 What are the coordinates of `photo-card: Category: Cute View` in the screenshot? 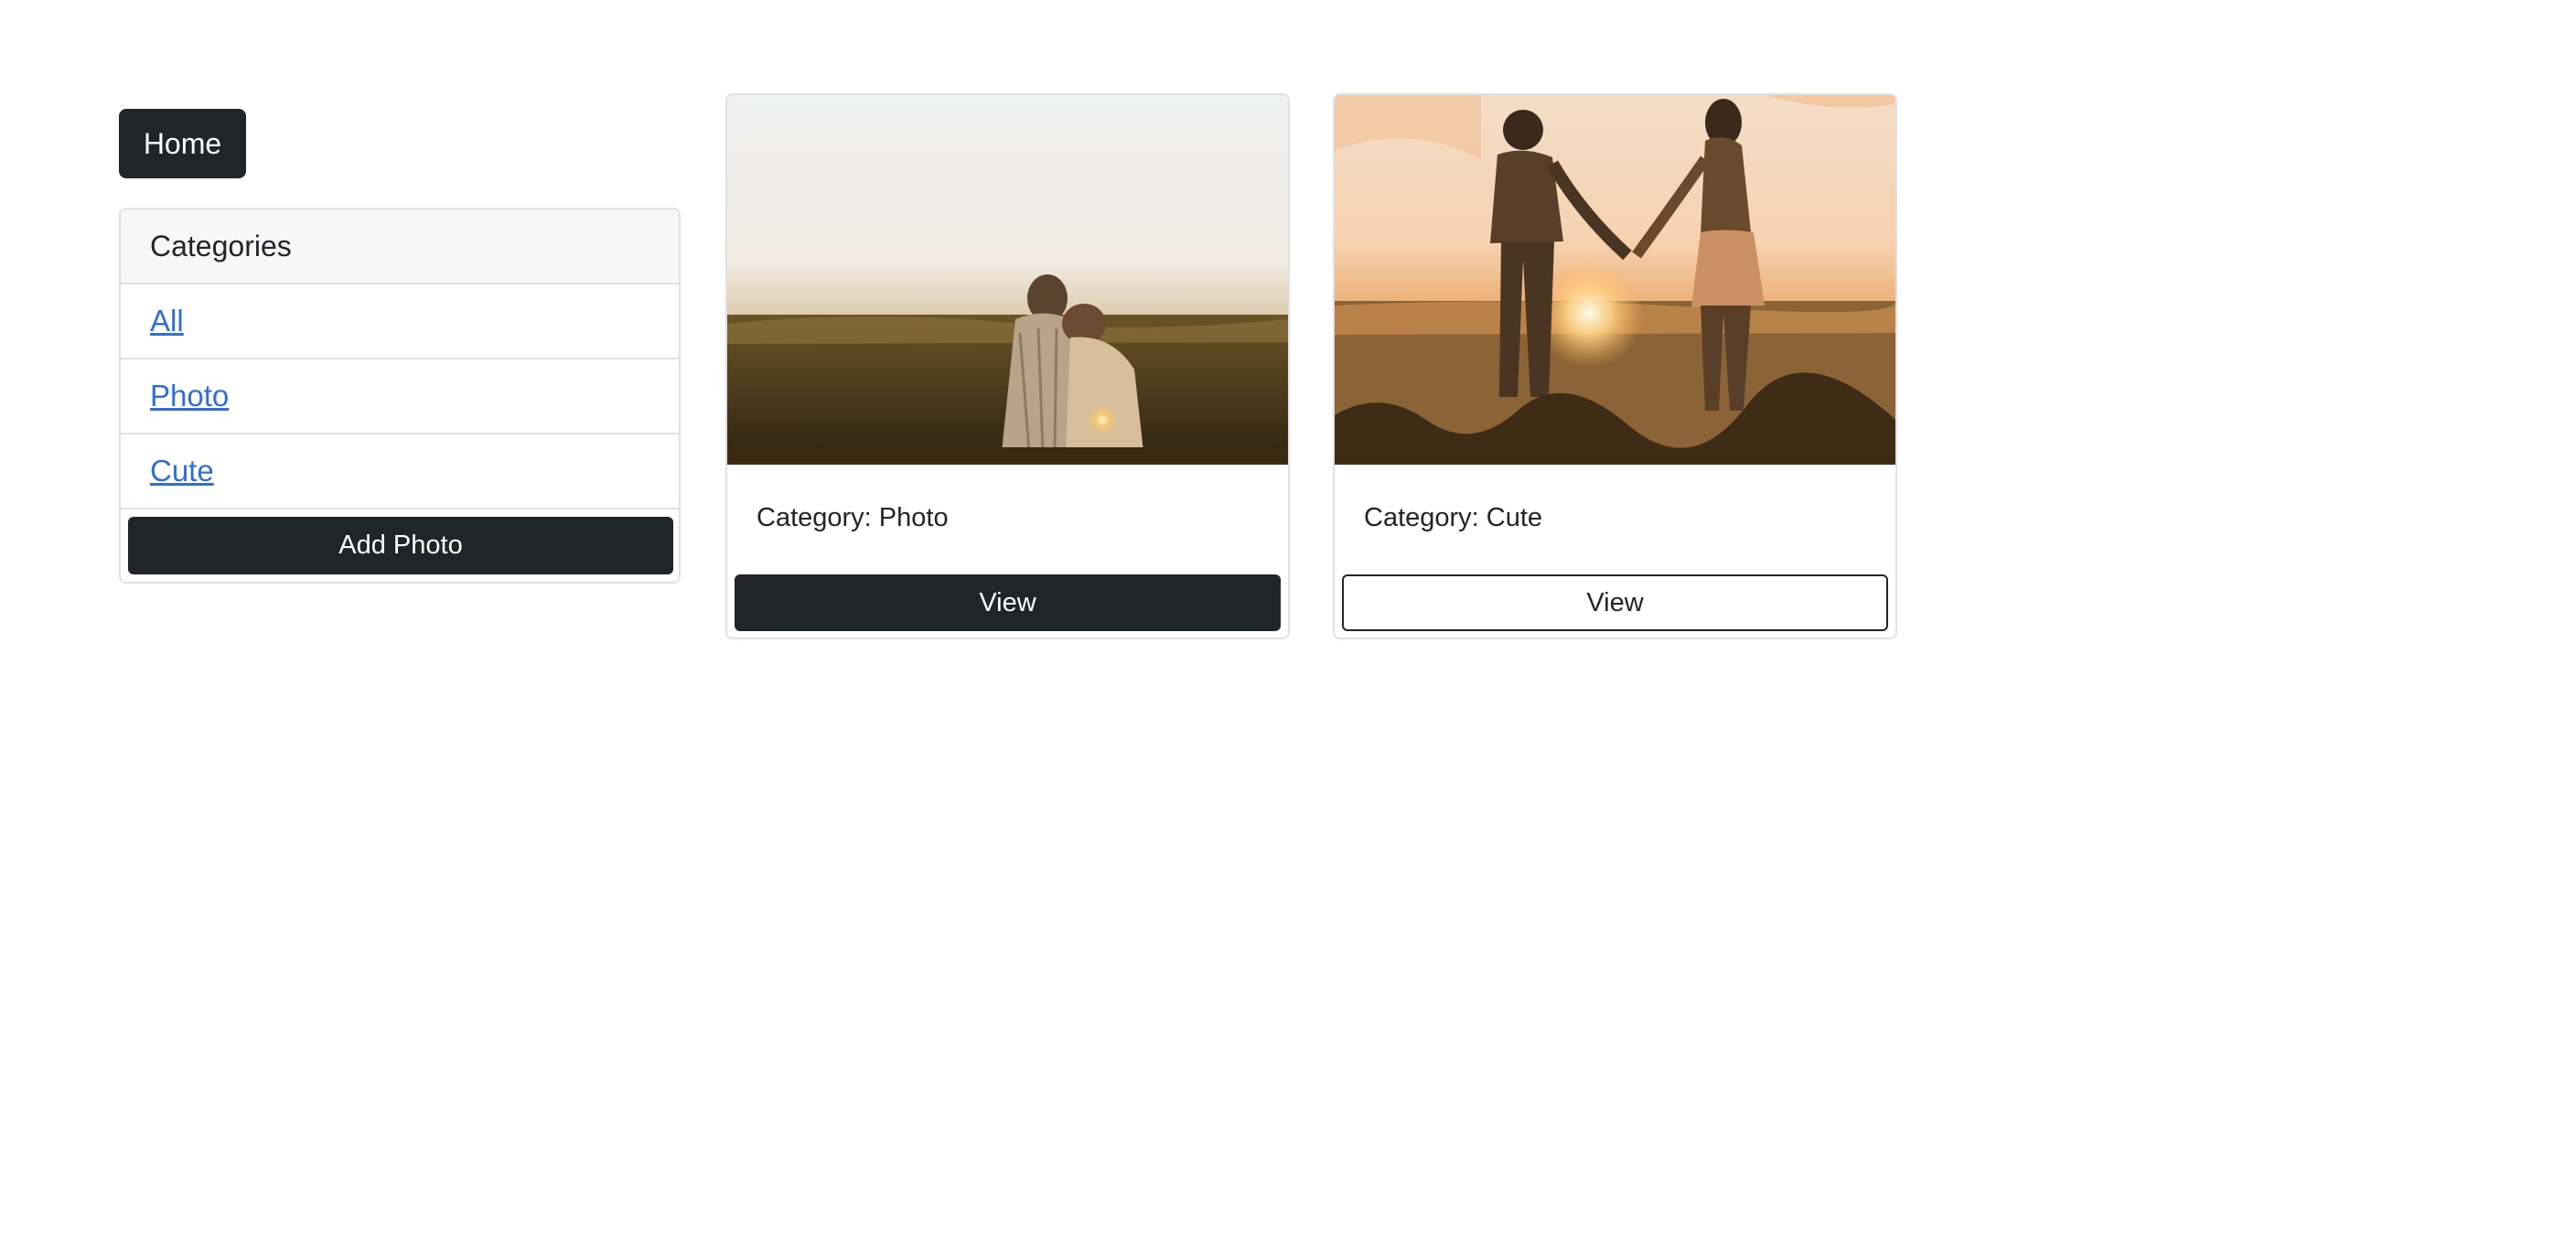 It's located at (1615, 366).